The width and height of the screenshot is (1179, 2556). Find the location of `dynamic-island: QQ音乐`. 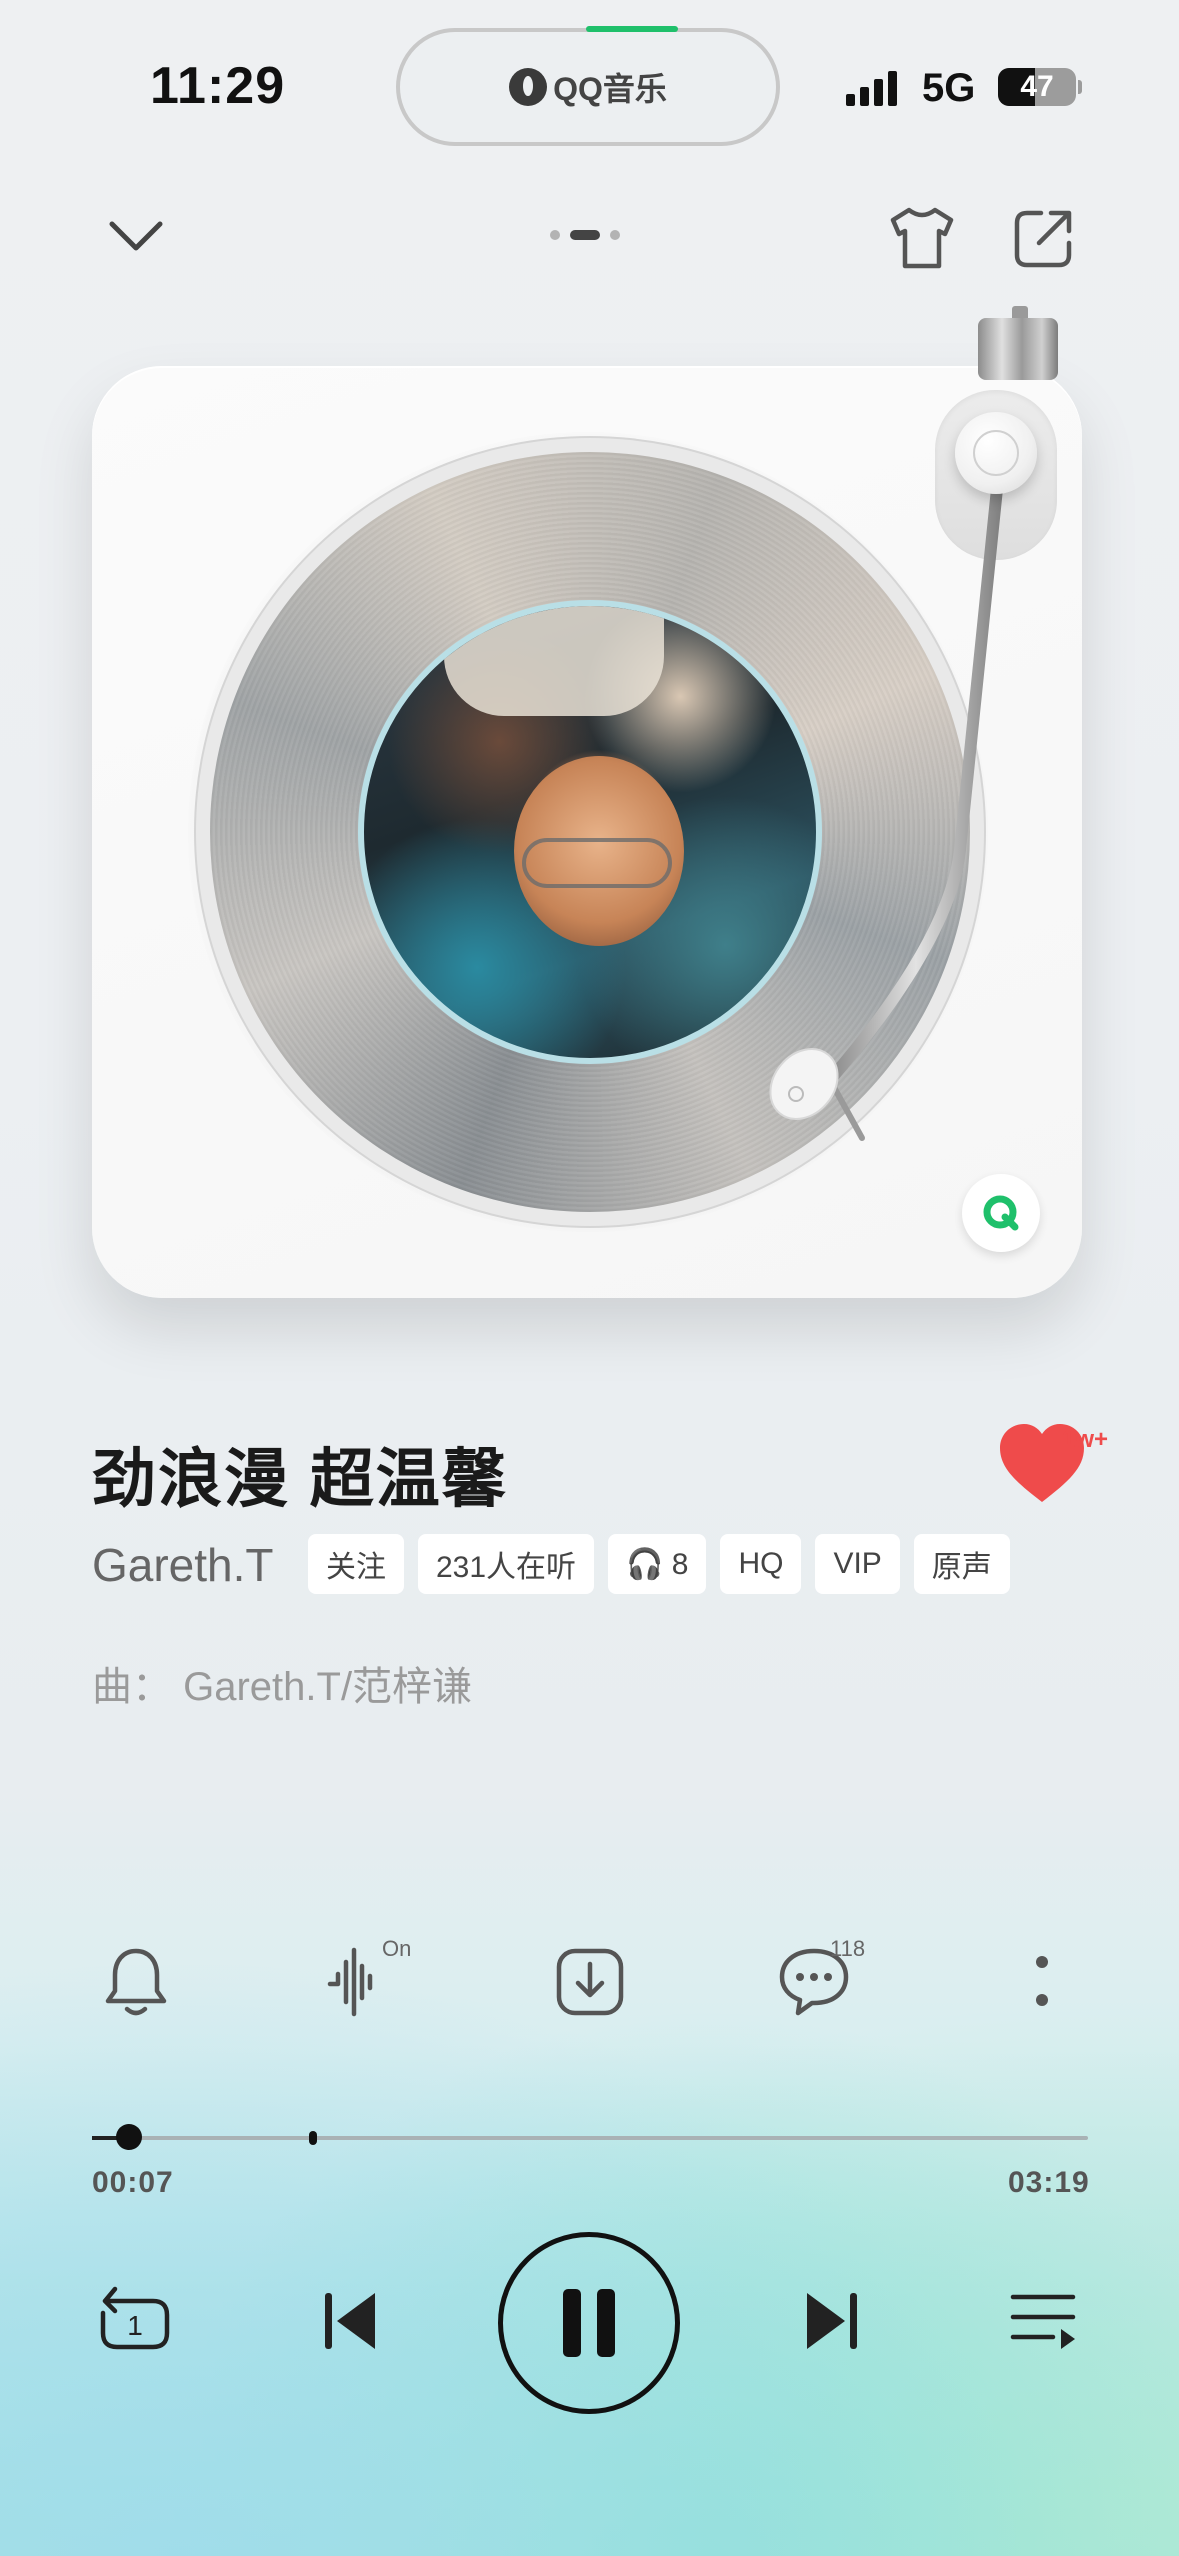

dynamic-island: QQ音乐 is located at coordinates (588, 87).